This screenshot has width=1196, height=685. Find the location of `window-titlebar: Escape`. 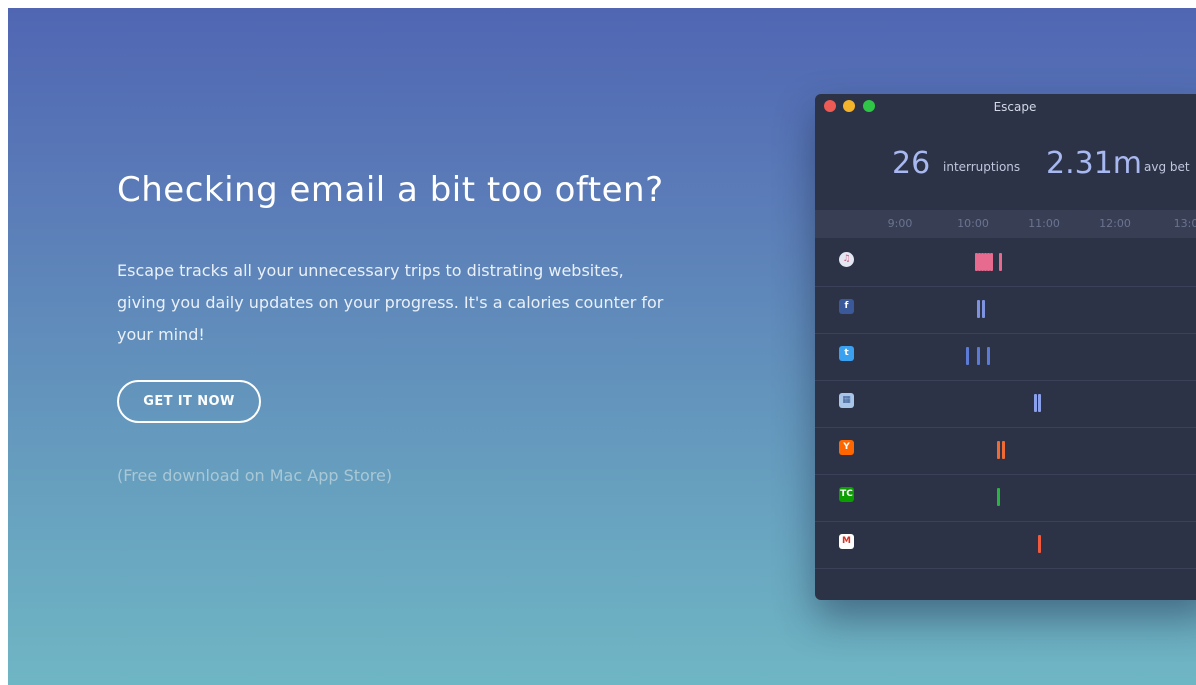

window-titlebar: Escape is located at coordinates (1005, 109).